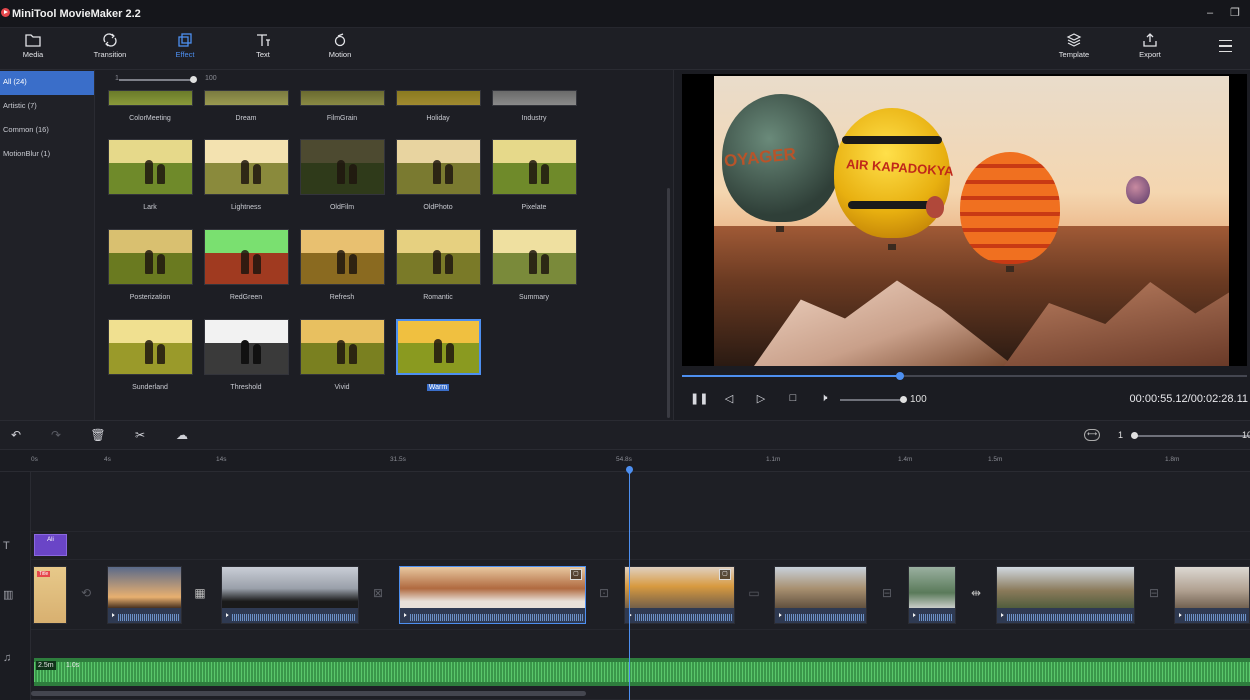 Image resolution: width=1250 pixels, height=700 pixels. I want to click on transition-button: Transition, so click(110, 46).